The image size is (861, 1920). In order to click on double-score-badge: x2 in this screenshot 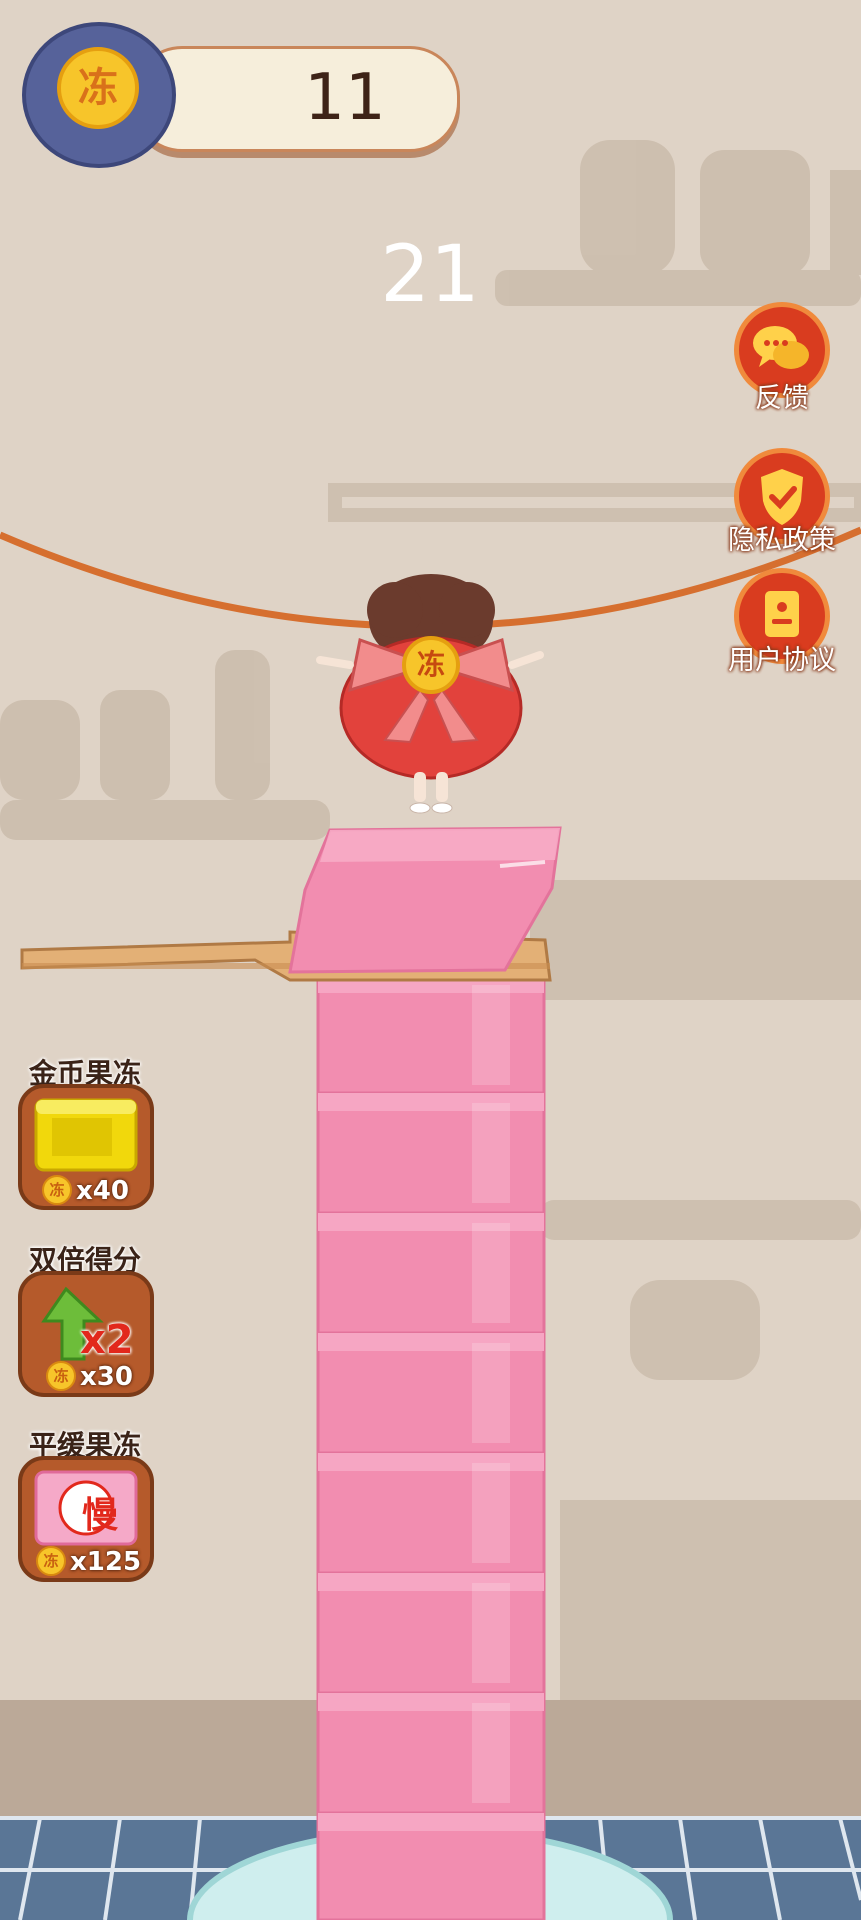, I will do `click(107, 1340)`.